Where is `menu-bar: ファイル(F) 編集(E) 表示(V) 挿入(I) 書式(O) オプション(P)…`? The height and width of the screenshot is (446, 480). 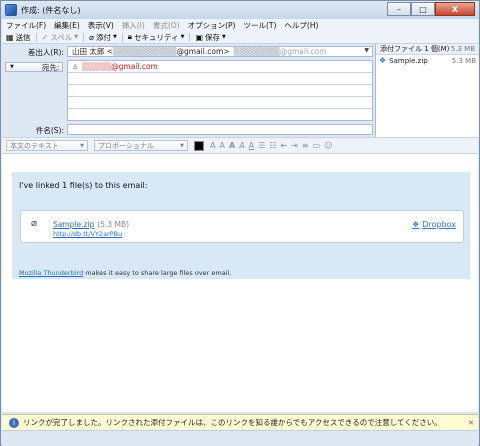
menu-bar: ファイル(F) 編集(E) 表示(V) 挿入(I) 書式(O) オプション(P)… is located at coordinates (240, 25).